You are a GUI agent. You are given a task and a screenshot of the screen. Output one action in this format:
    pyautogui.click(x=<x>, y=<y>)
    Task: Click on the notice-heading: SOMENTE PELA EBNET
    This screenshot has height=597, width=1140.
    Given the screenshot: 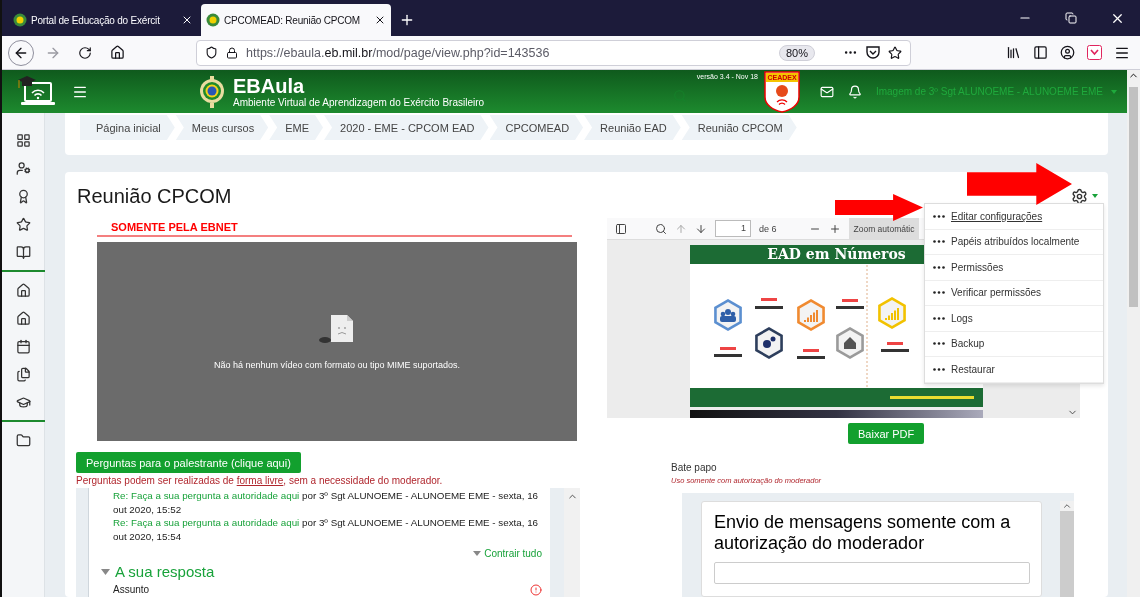 What is the action you would take?
    pyautogui.click(x=334, y=227)
    